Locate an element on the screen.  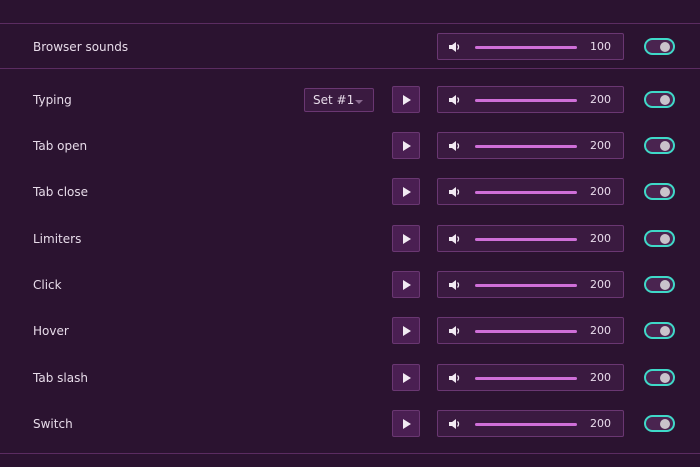
sound-row-typing: Typing Set #1 200 is located at coordinates (350, 101).